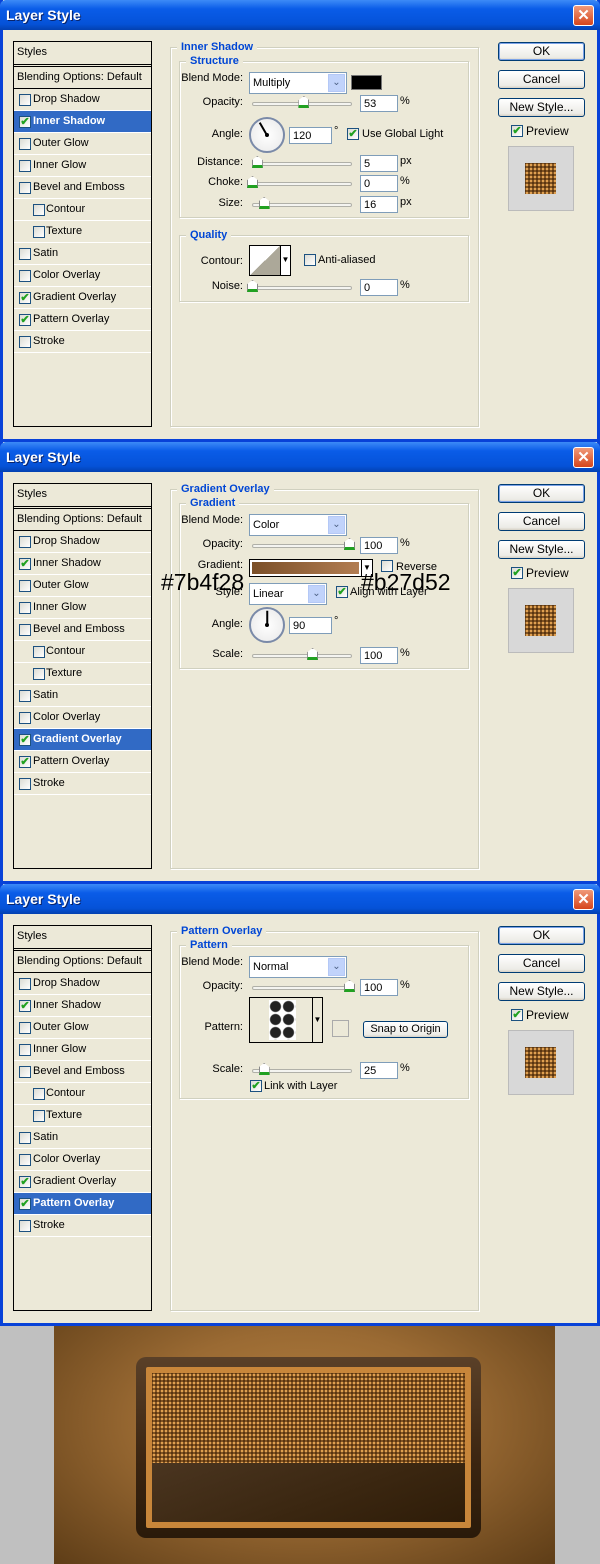  What do you see at coordinates (379, 103) in the screenshot?
I see `opacity-input: 53` at bounding box center [379, 103].